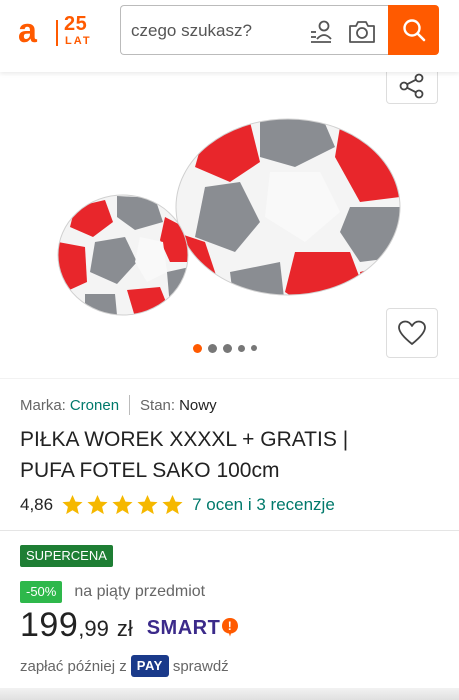 The image size is (459, 700). What do you see at coordinates (140, 591) in the screenshot?
I see `discount-text: na piąty przedmiot` at bounding box center [140, 591].